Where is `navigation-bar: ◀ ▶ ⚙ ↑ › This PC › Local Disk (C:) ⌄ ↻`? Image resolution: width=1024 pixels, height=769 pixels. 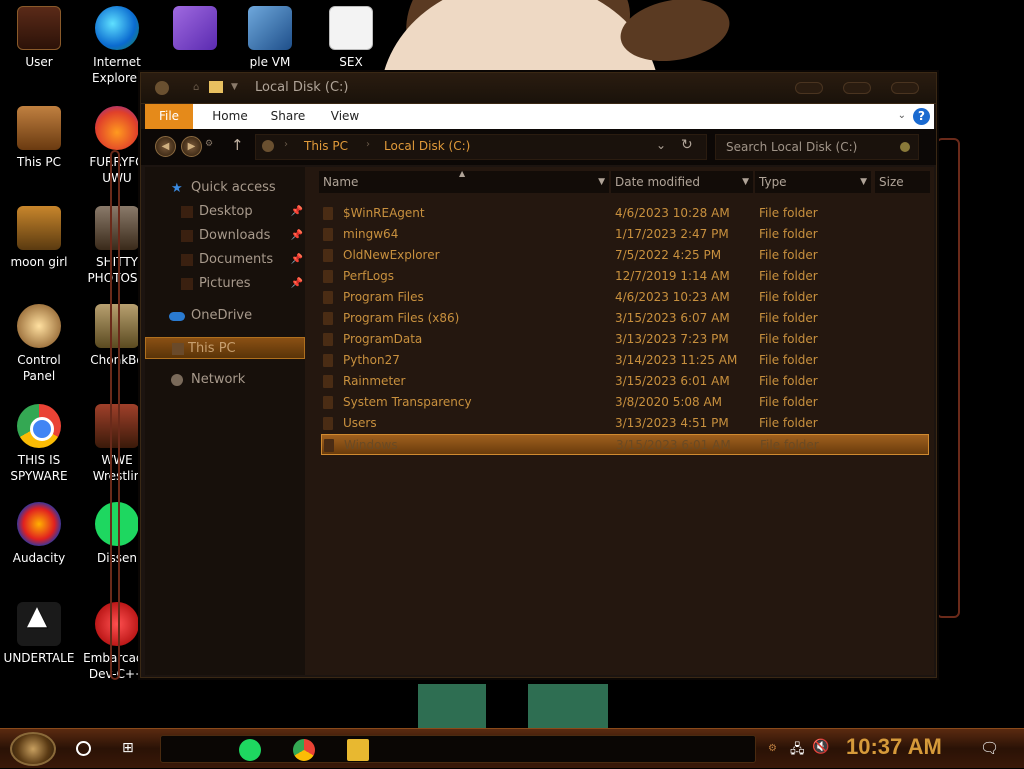 navigation-bar: ◀ ▶ ⚙ ↑ › This PC › Local Disk (C:) ⌄ ↻ is located at coordinates (538, 147).